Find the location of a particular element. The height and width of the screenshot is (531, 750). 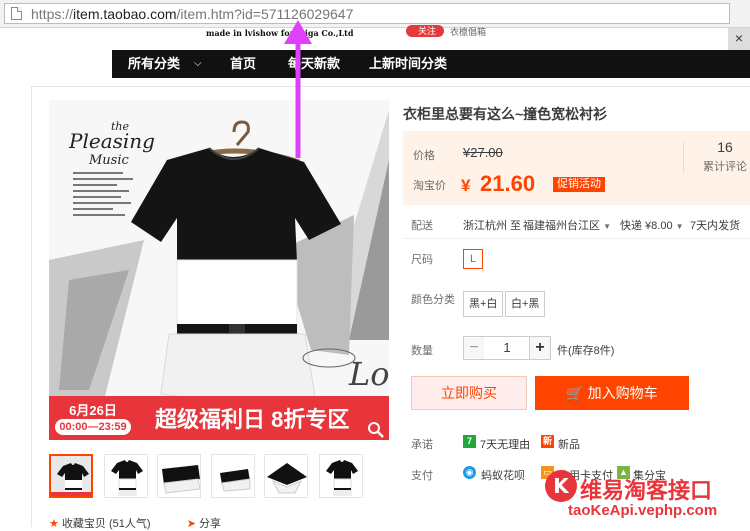

color-label: 颜色分类 is located at coordinates (433, 300).